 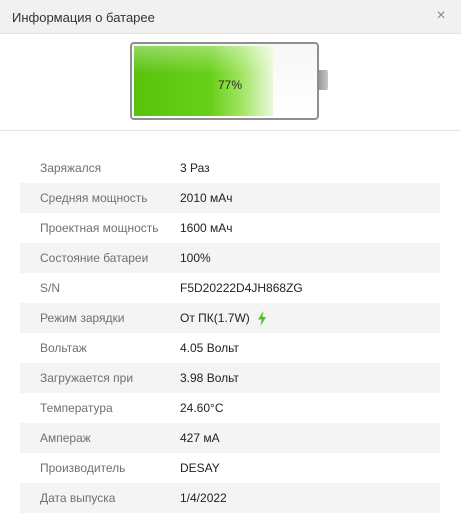 I want to click on info-row-charge-cycles: Заряжался 3 Раз, so click(x=230, y=168).